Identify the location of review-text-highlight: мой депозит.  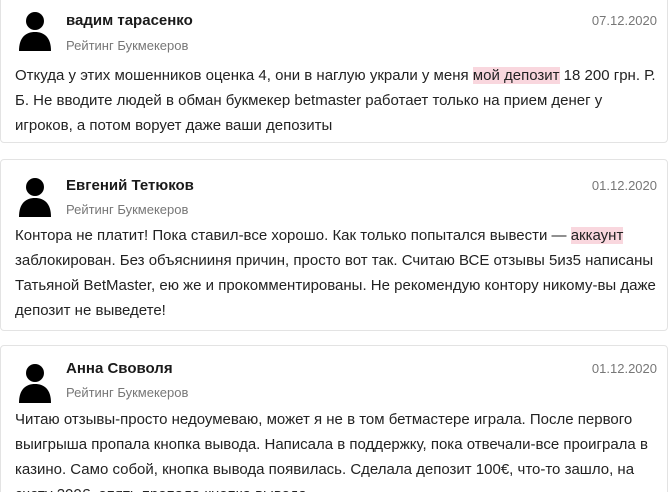
(516, 75).